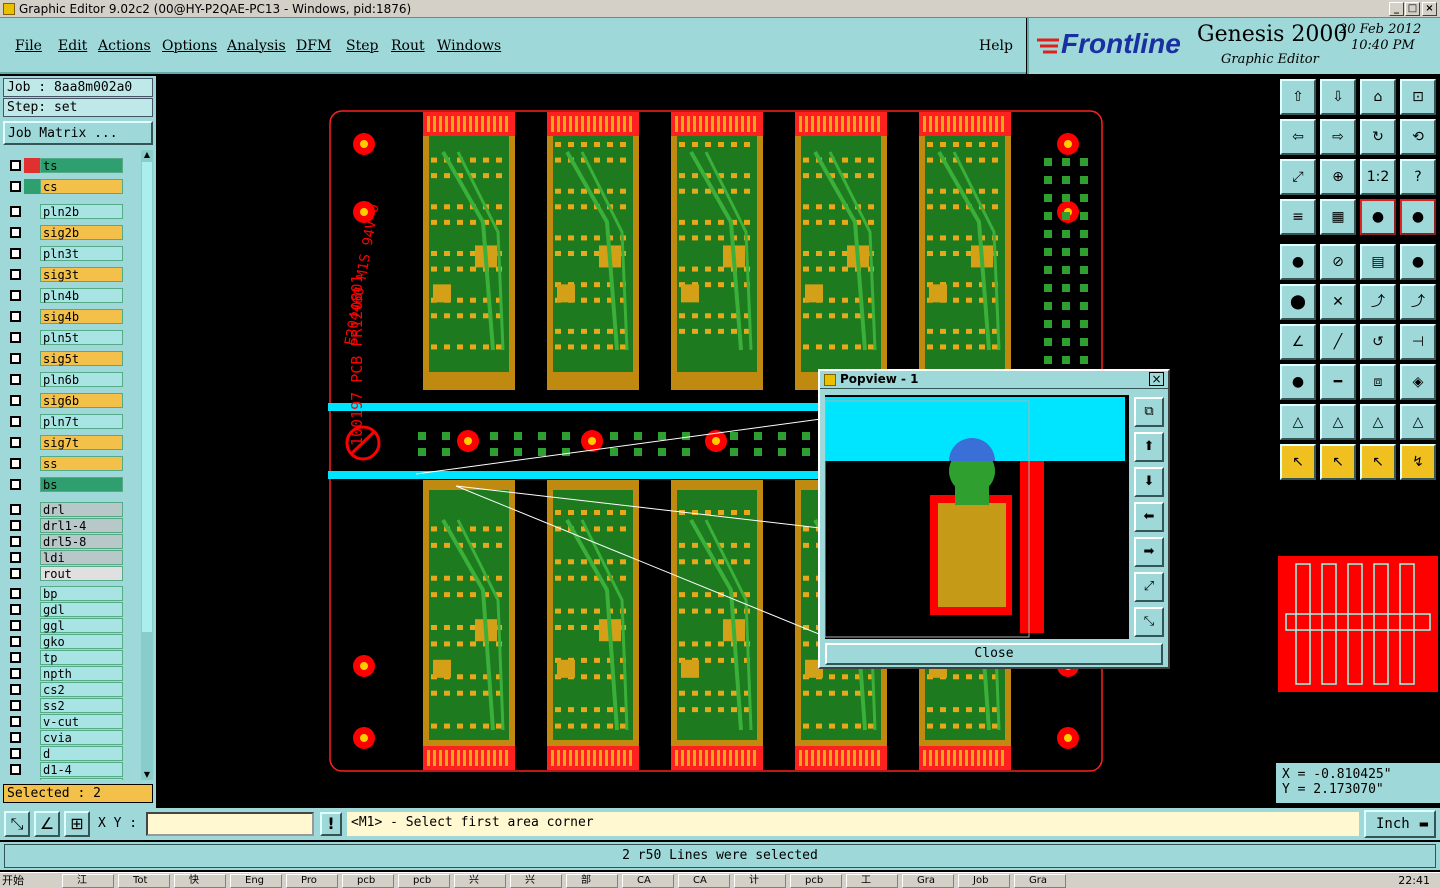 The image size is (1440, 888). Describe the element at coordinates (1418, 137) in the screenshot. I see `redraw-icon: ⟲` at that location.